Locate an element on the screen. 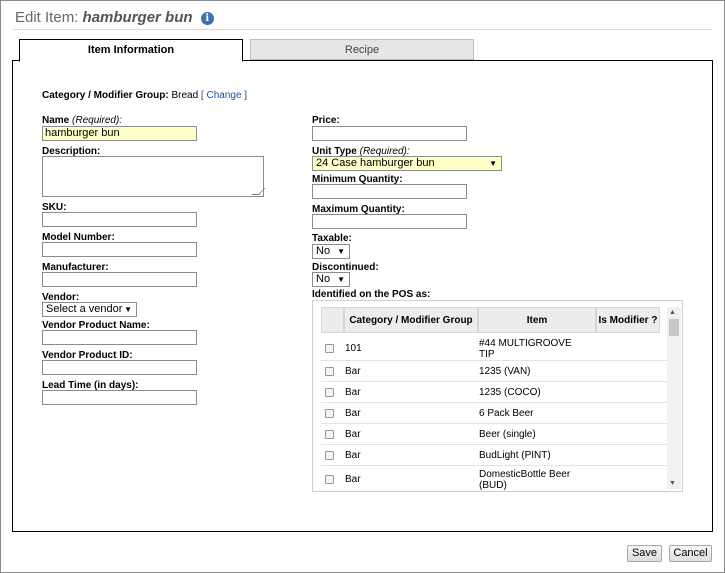 The width and height of the screenshot is (725, 573). row-item: #44 MULTIGROOVE TIP is located at coordinates (525, 349).